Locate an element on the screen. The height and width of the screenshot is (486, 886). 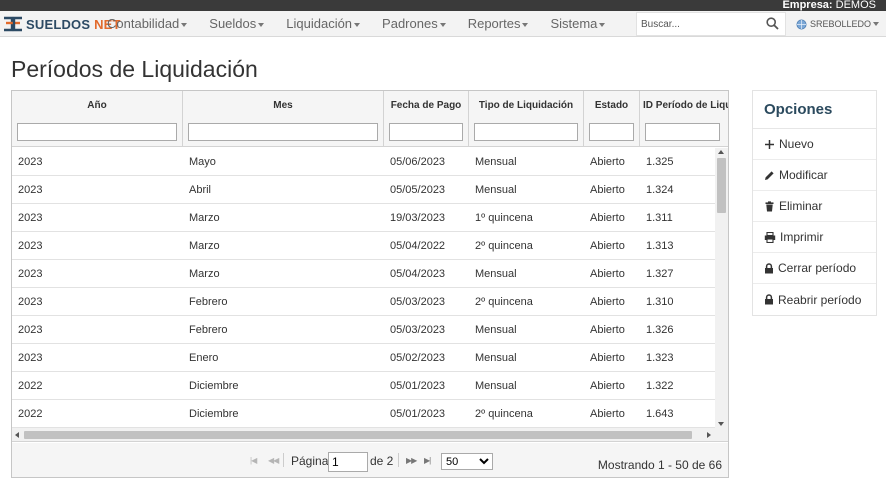
search-box is located at coordinates (711, 24).